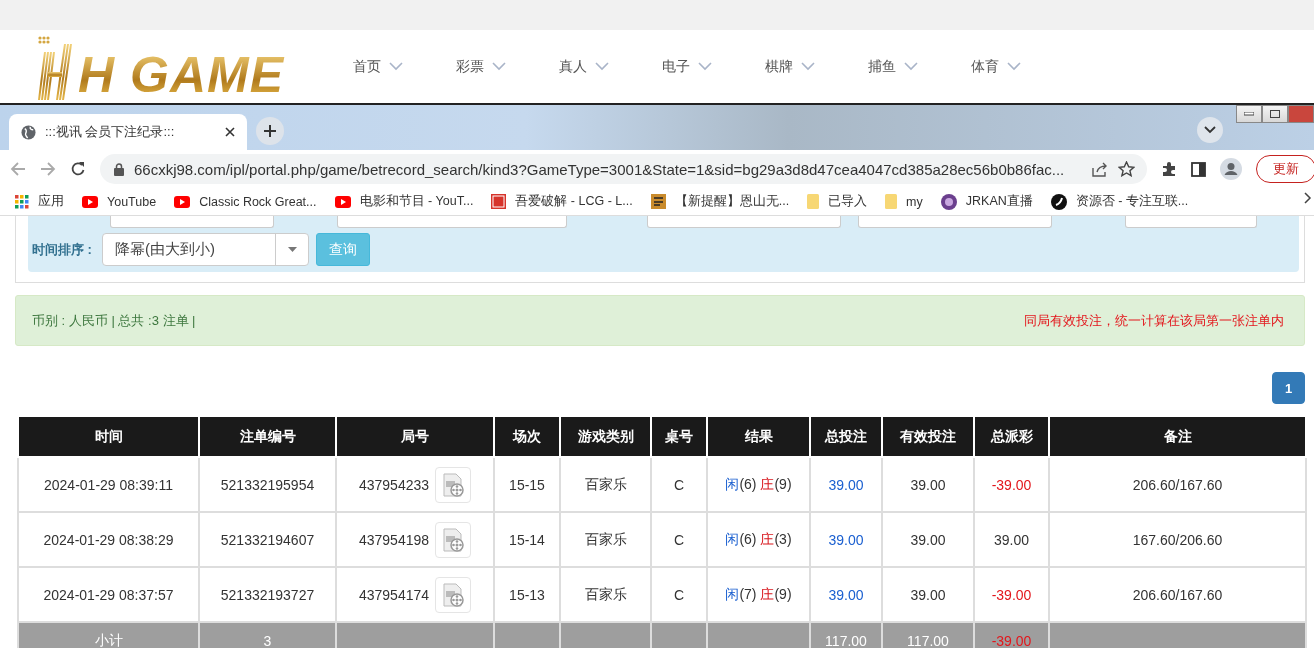  I want to click on nav-item: 电子, so click(713, 66).